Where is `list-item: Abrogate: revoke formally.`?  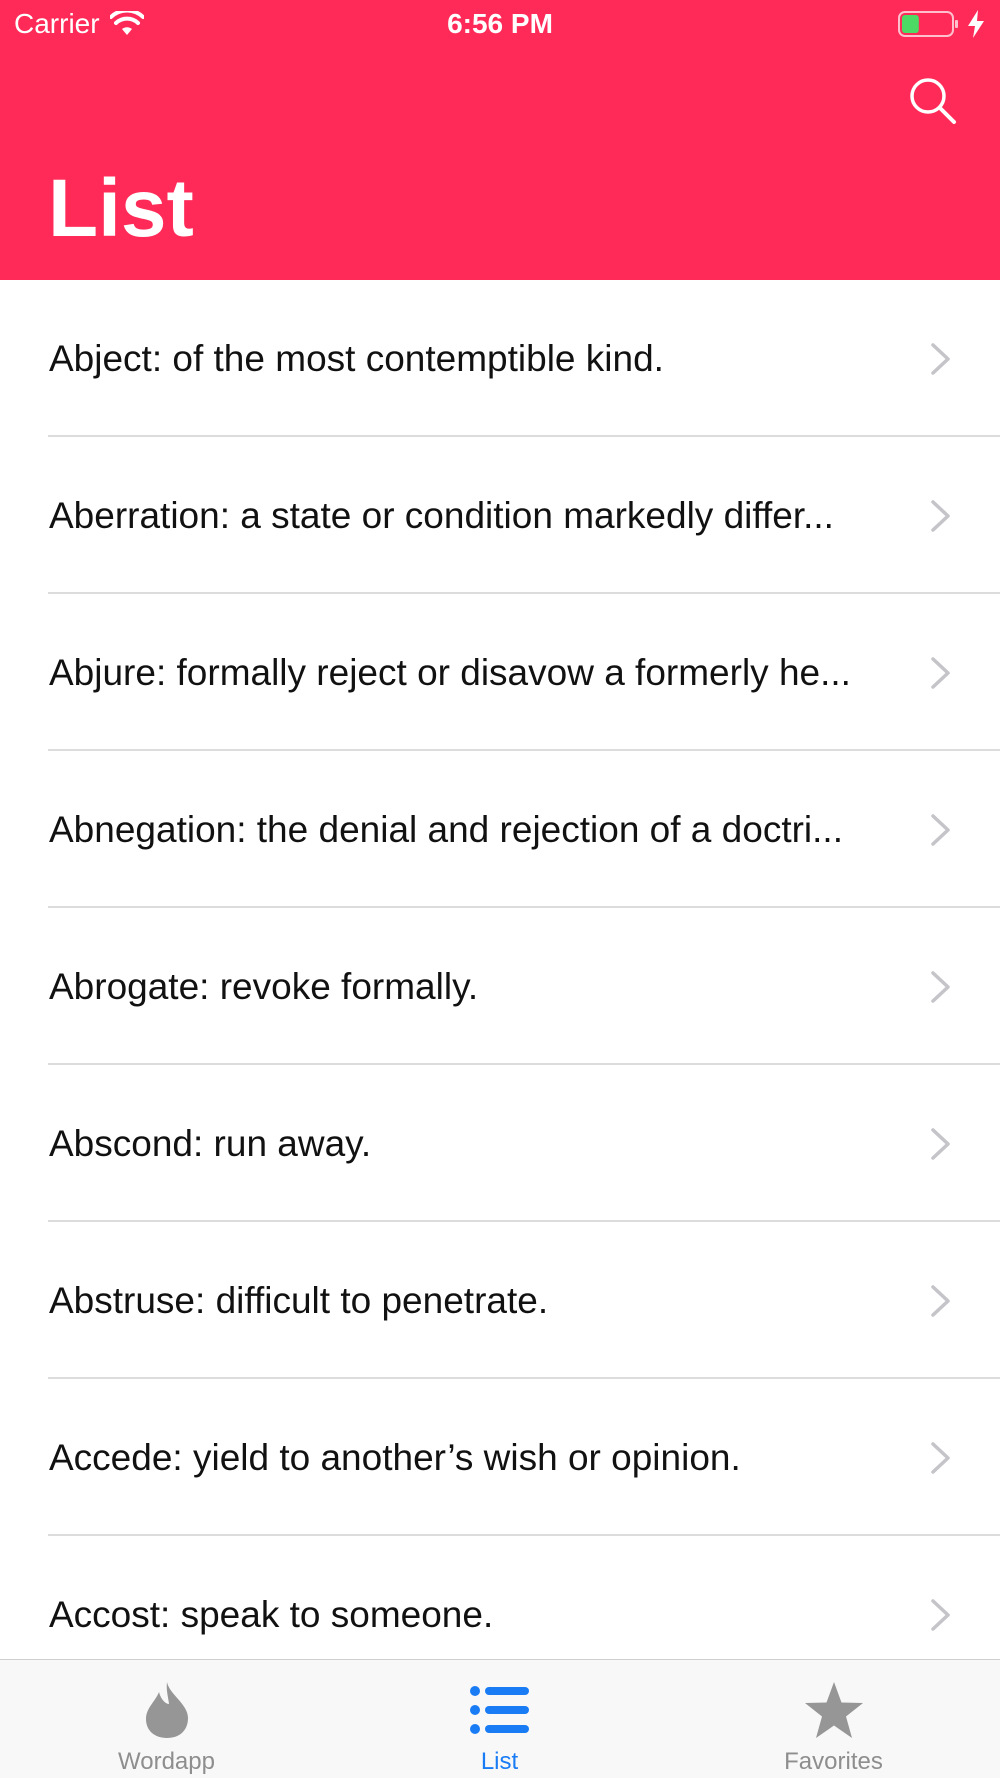
list-item: Abrogate: revoke formally. is located at coordinates (500, 986).